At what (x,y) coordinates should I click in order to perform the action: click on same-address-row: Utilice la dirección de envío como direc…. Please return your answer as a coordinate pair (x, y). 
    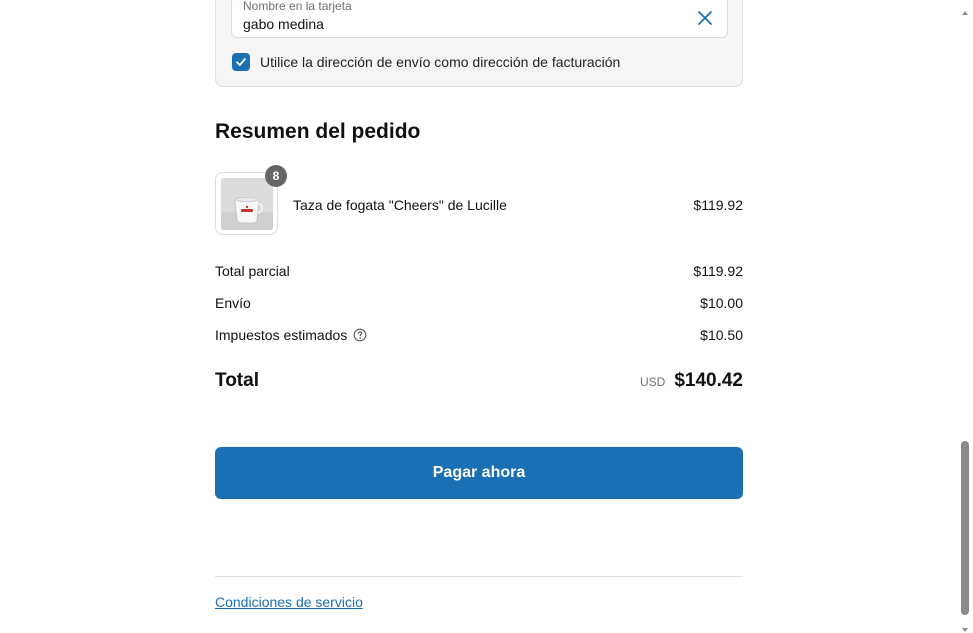
    Looking at the image, I should click on (426, 62).